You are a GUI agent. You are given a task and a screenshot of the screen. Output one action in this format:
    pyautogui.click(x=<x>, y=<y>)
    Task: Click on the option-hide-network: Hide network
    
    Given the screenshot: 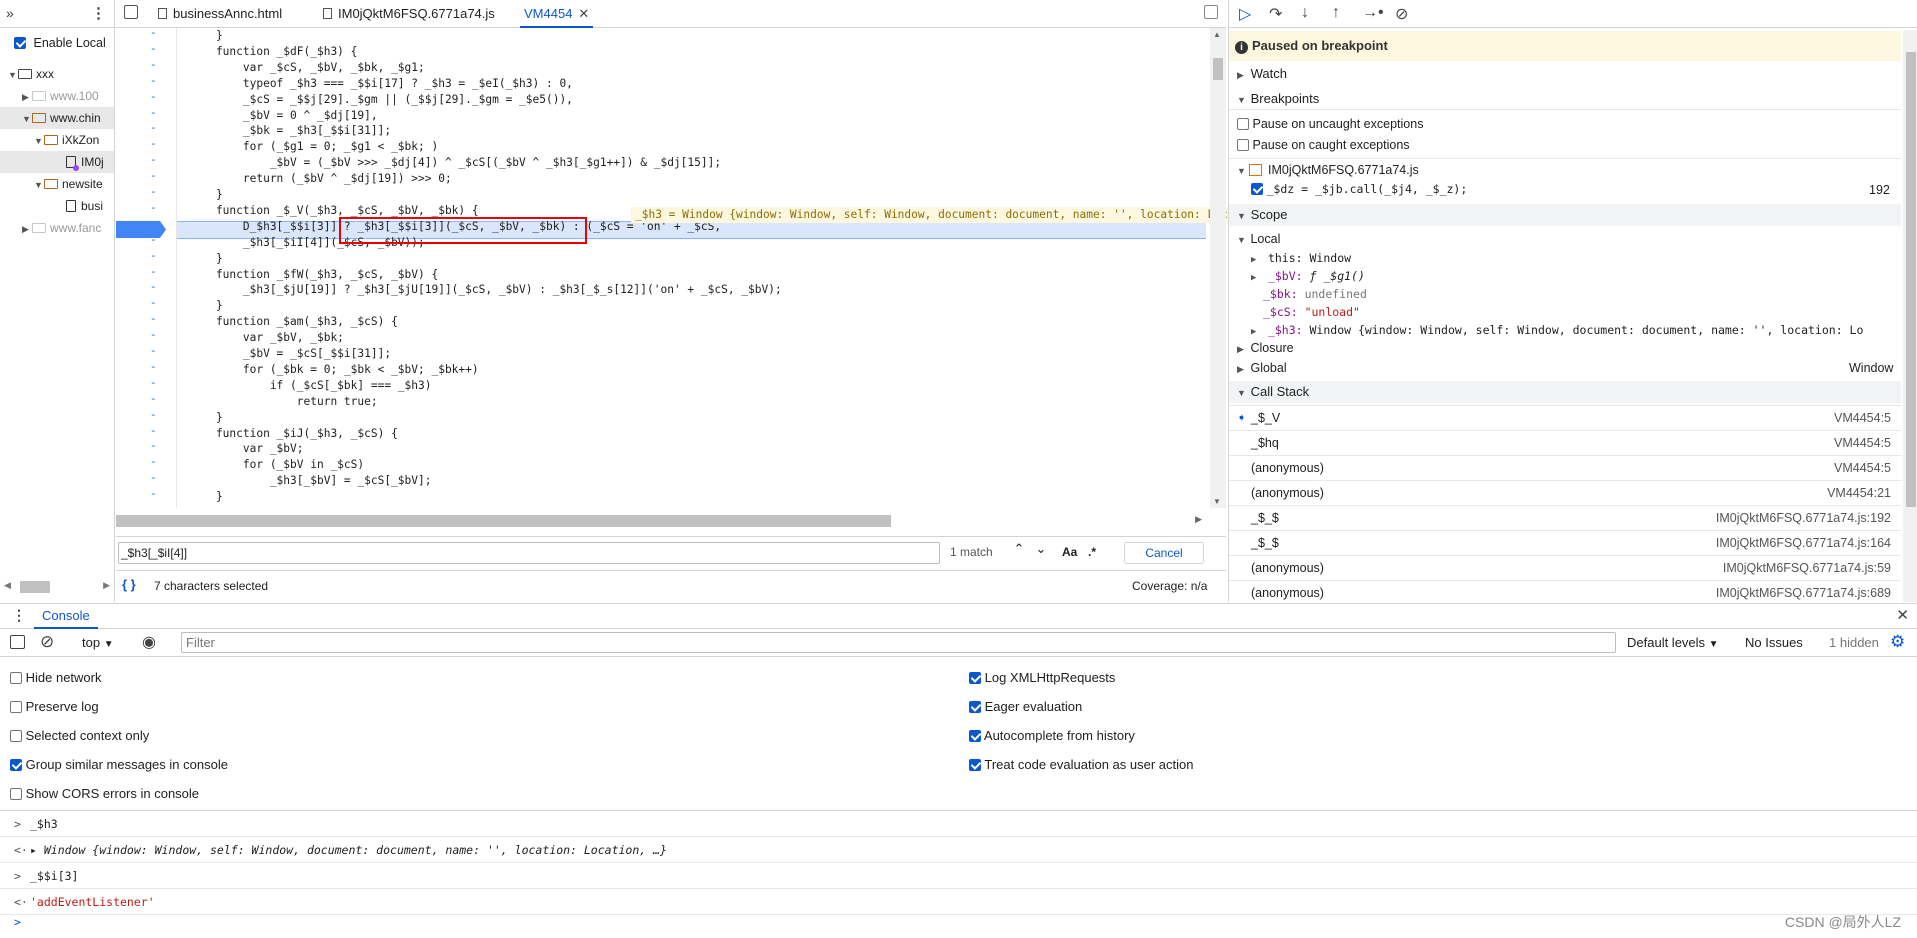 What is the action you would take?
    pyautogui.click(x=56, y=677)
    